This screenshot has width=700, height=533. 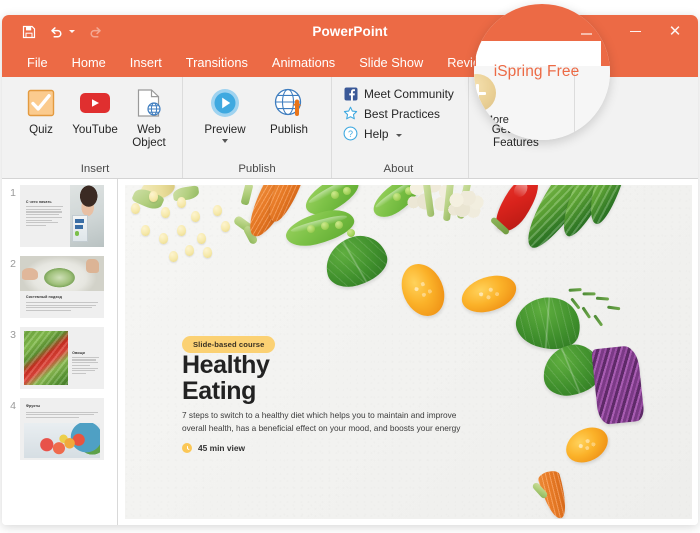 What do you see at coordinates (409, 93) in the screenshot?
I see `meet-community-label: Meet Community` at bounding box center [409, 93].